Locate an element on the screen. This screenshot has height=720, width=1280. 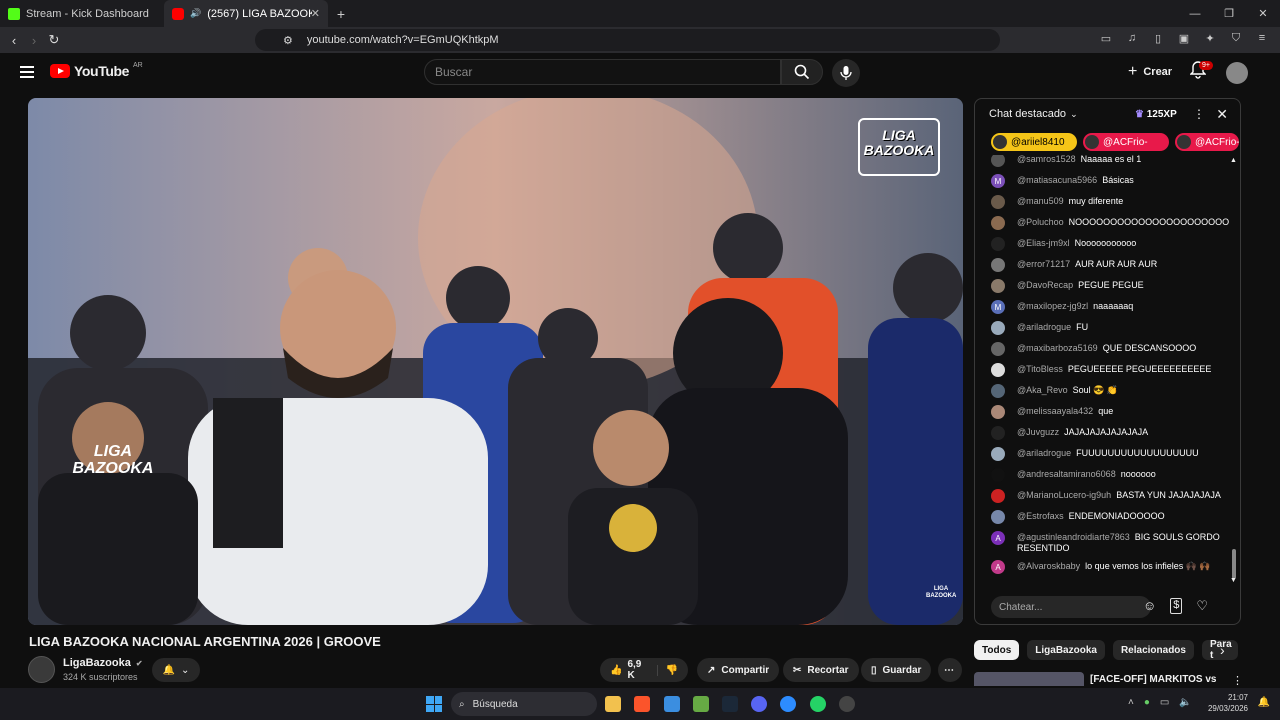
tab-kick-dashboard: Stream - Kick Dashboard is located at coordinates (82, 13).